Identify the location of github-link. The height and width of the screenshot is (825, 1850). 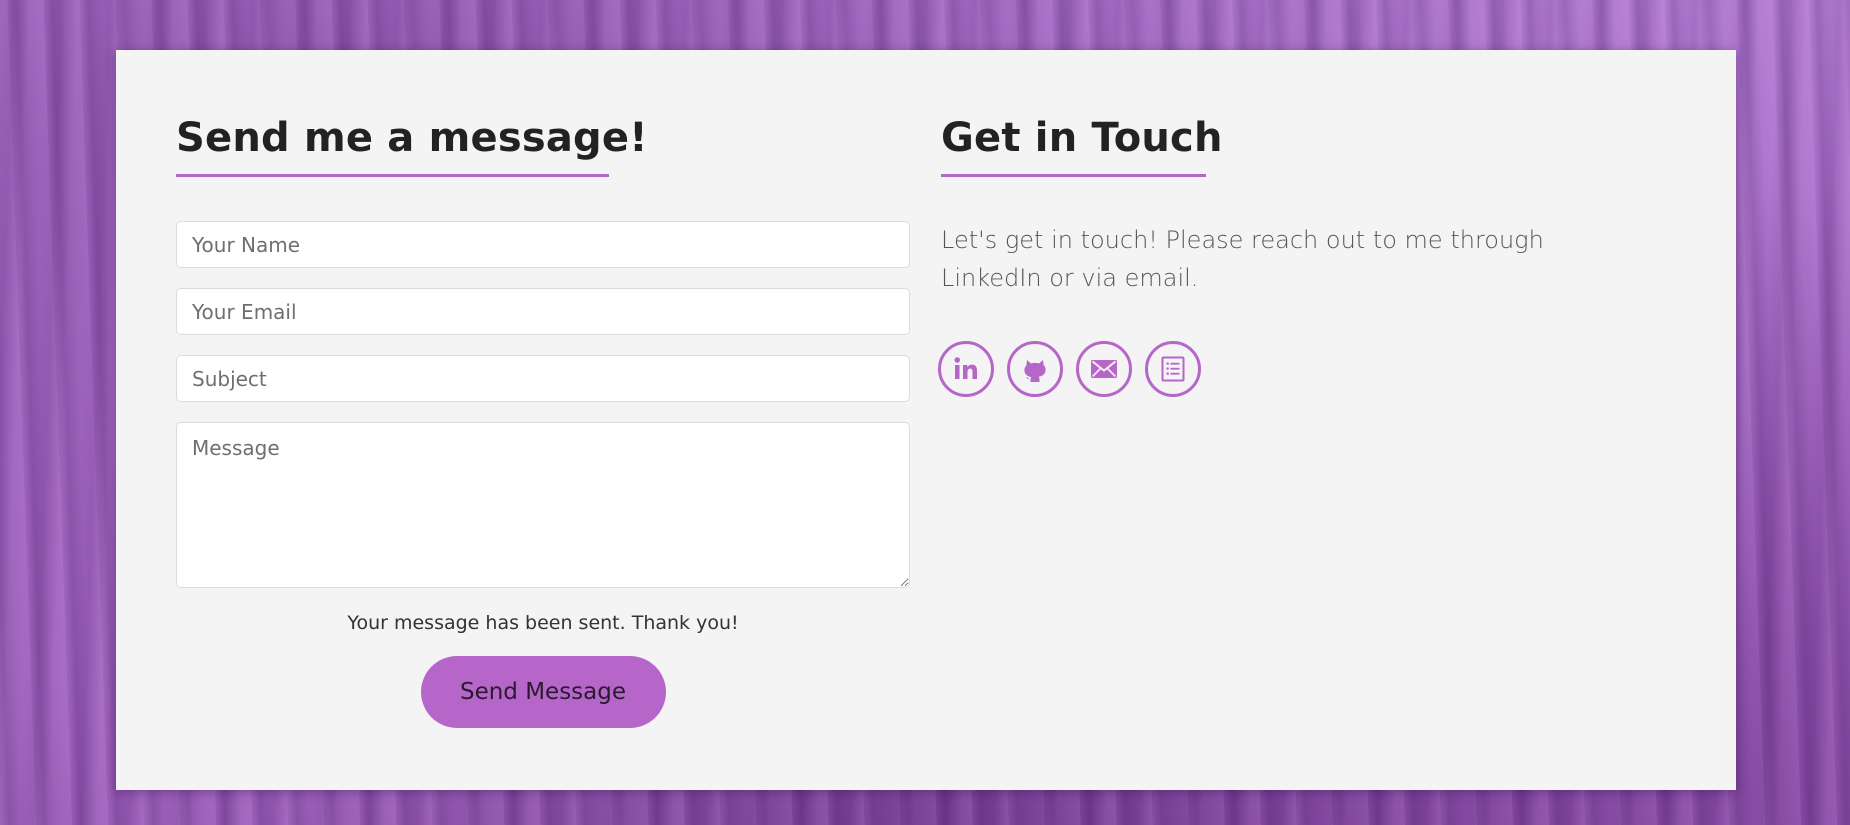
(1035, 369).